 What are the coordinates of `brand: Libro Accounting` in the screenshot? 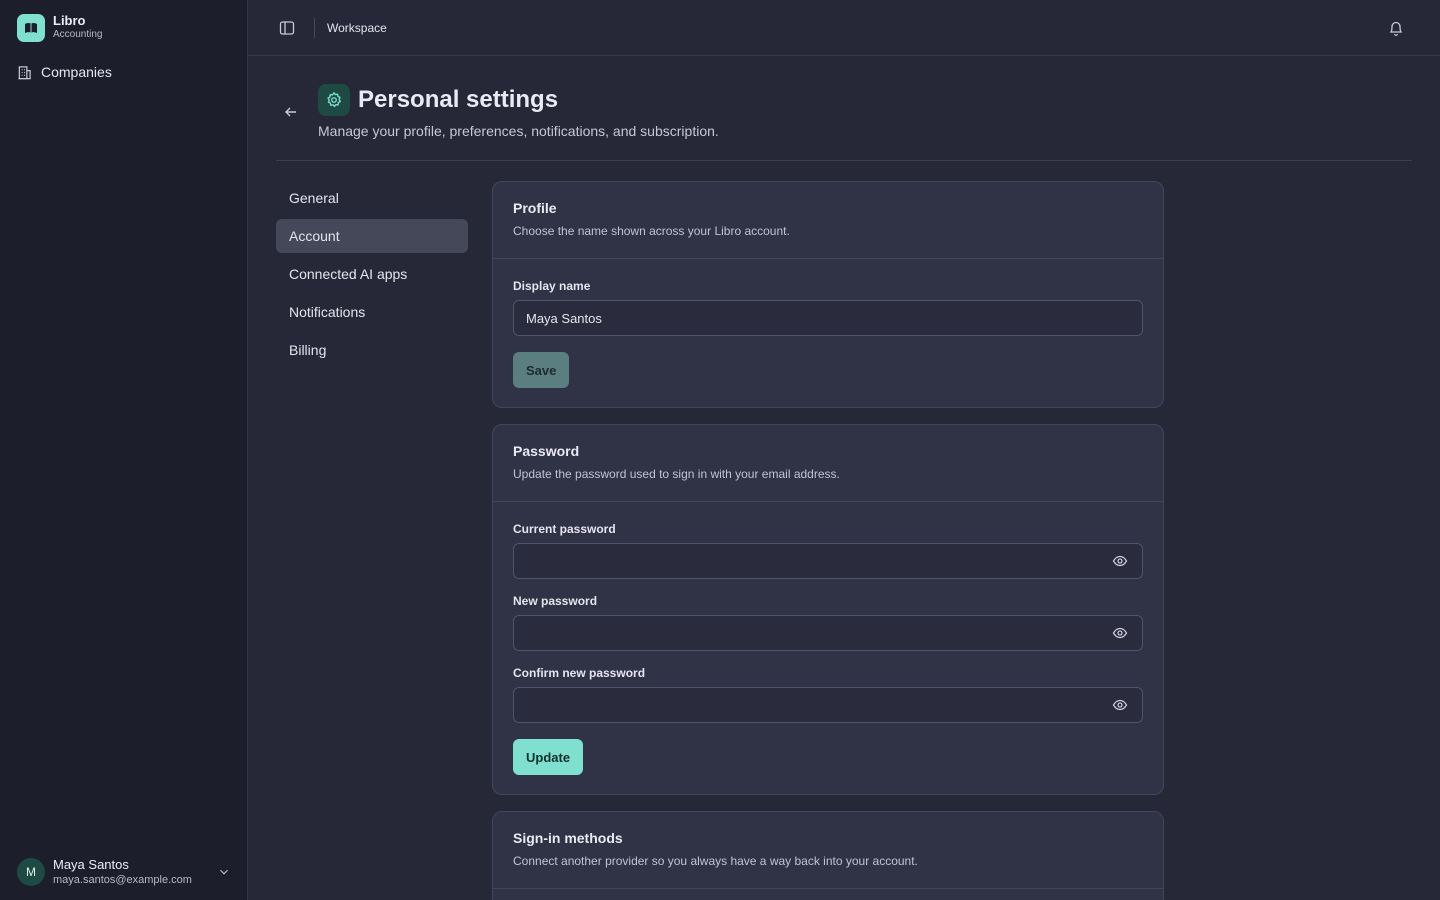 It's located at (59, 27).